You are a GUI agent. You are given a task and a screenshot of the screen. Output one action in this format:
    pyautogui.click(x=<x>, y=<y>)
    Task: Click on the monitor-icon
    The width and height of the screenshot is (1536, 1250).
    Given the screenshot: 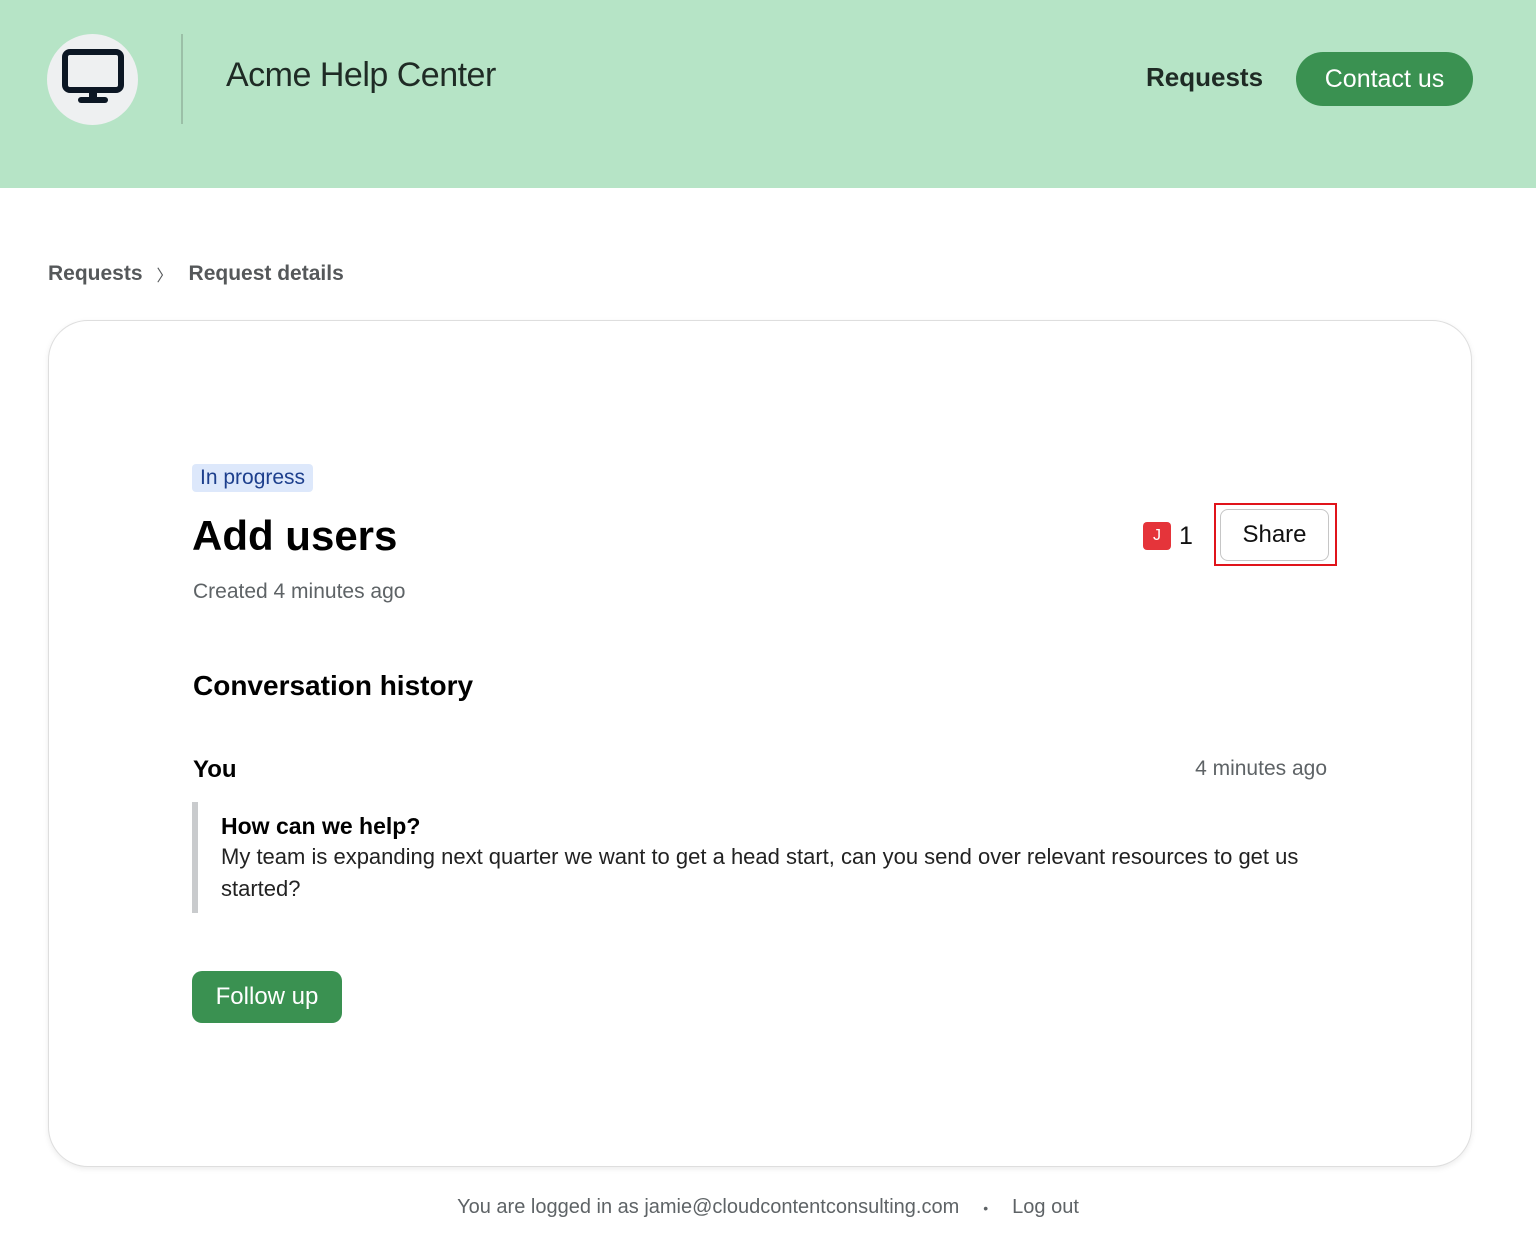 What is the action you would take?
    pyautogui.click(x=92, y=79)
    